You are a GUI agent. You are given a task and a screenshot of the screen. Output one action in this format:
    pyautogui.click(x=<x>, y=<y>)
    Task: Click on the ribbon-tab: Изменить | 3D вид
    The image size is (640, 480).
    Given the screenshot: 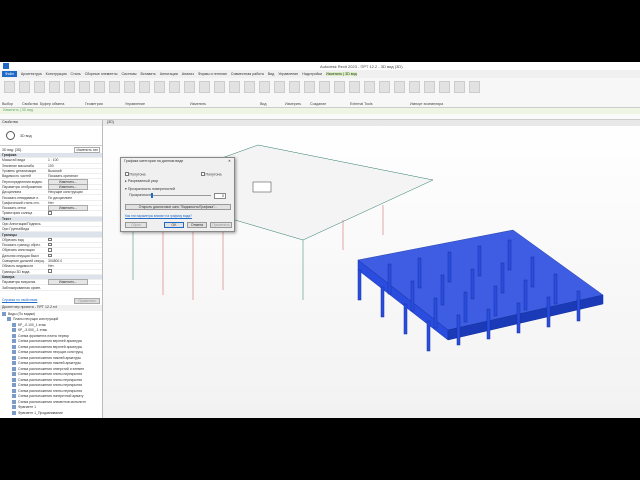 What is the action you would take?
    pyautogui.click(x=341, y=74)
    